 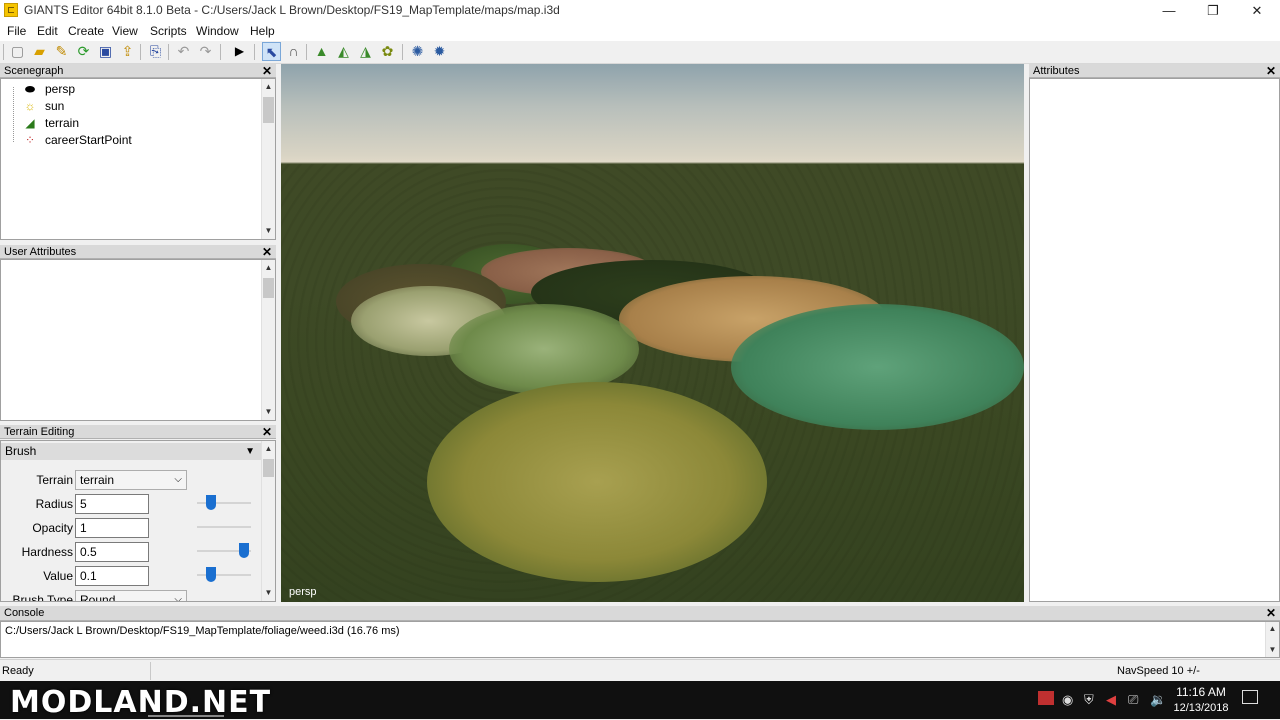 I want to click on status-bar: Ready NavSpeed 10 +/-, so click(x=640, y=670).